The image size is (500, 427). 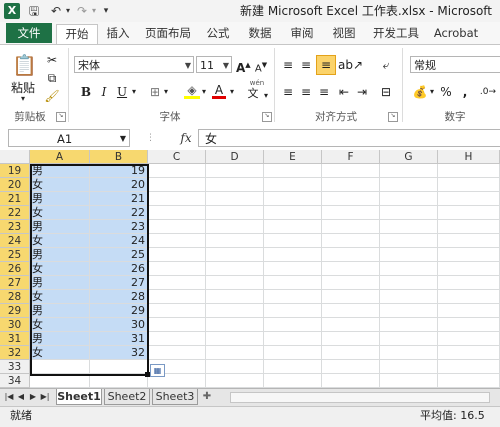 I want to click on row-header: 25, so click(x=15, y=255).